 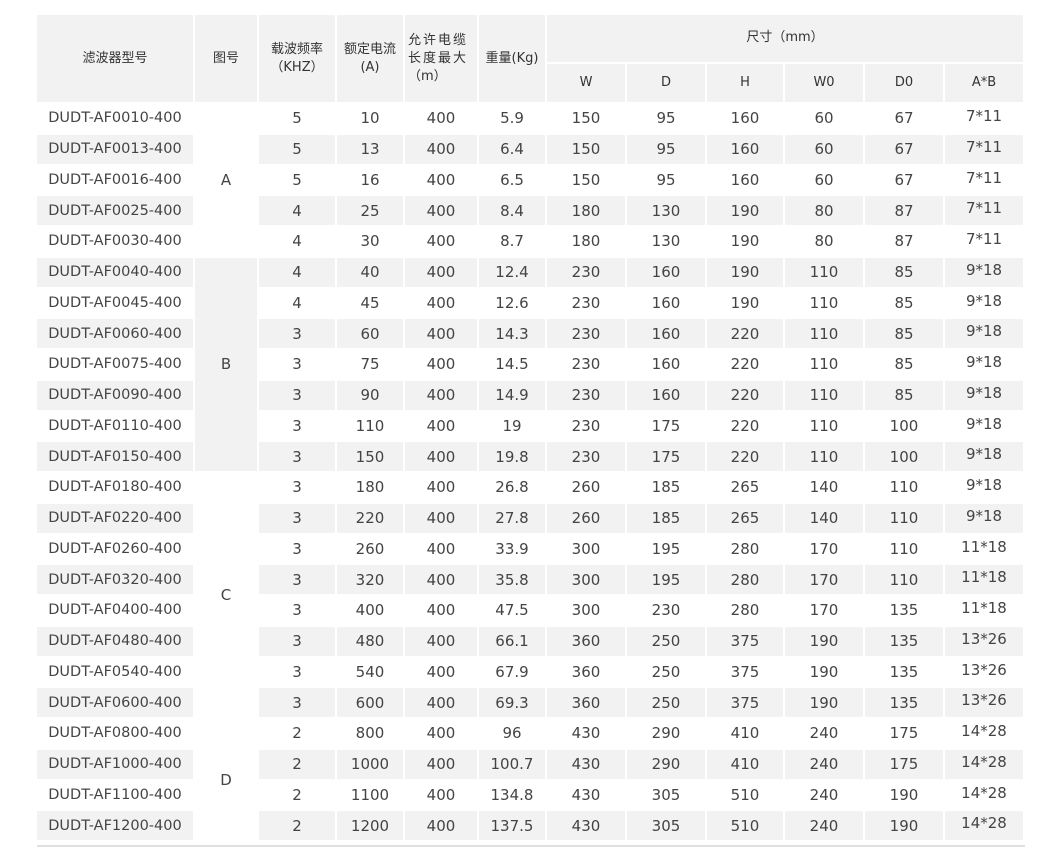 What do you see at coordinates (513, 550) in the screenshot?
I see `cell-weight: 33.9` at bounding box center [513, 550].